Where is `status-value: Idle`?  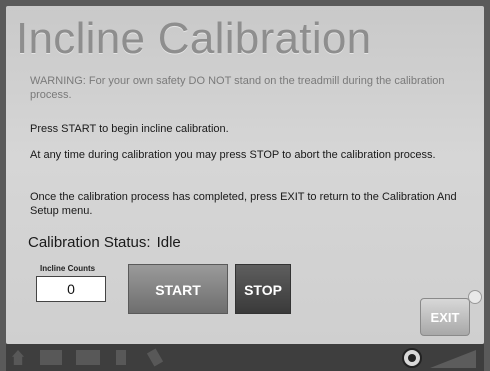 status-value: Idle is located at coordinates (168, 242).